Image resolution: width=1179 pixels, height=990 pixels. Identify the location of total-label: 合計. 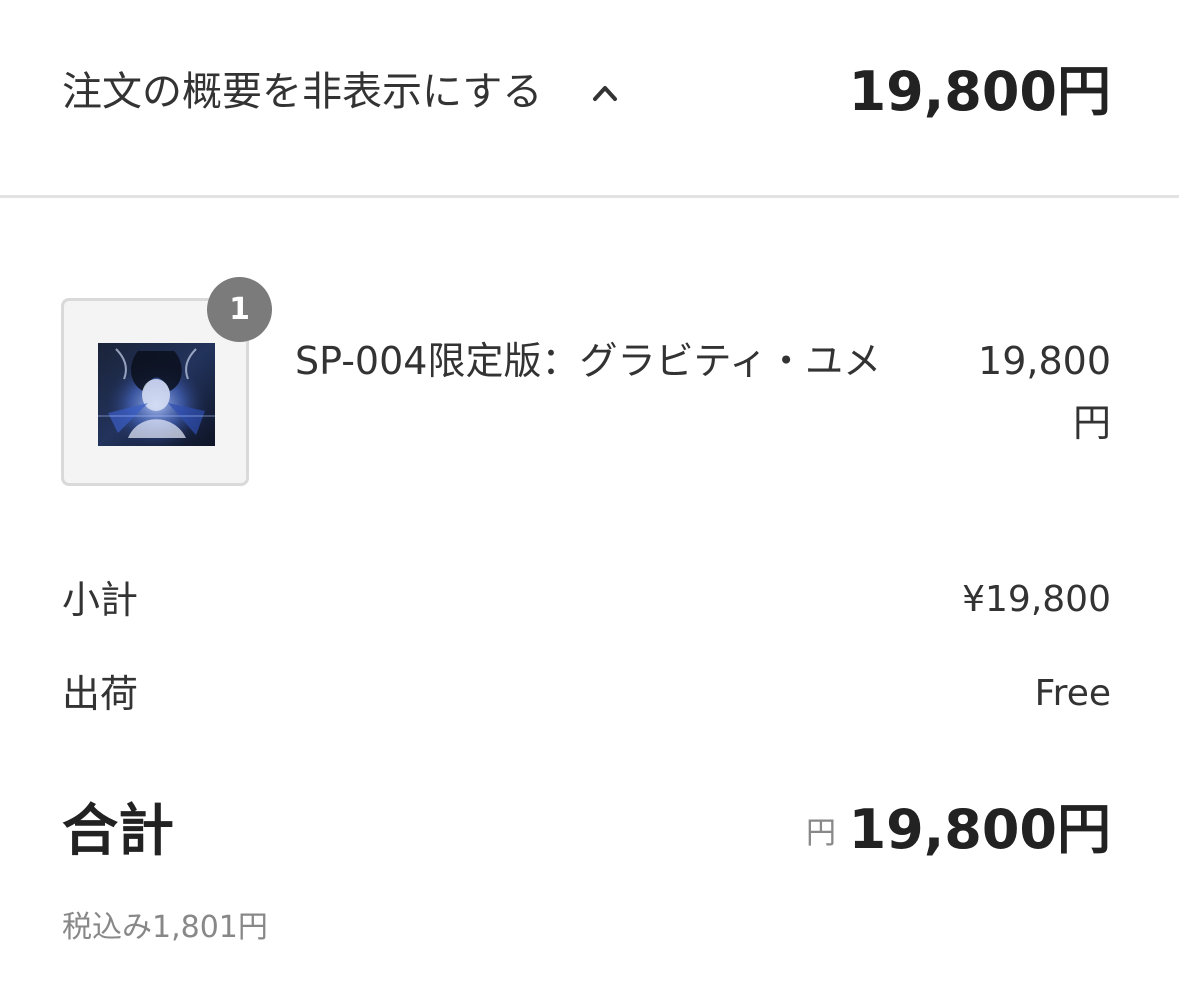
(118, 831).